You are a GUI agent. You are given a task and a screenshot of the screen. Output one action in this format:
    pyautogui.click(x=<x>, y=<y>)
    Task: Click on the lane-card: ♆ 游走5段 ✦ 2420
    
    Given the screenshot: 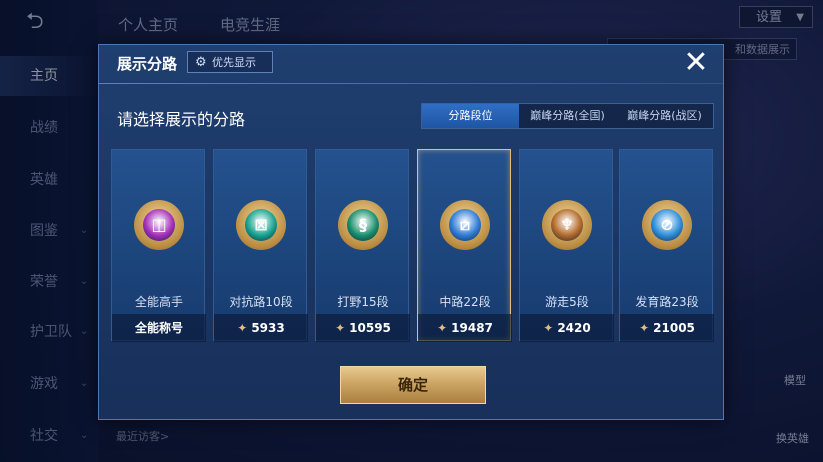 What is the action you would take?
    pyautogui.click(x=566, y=245)
    